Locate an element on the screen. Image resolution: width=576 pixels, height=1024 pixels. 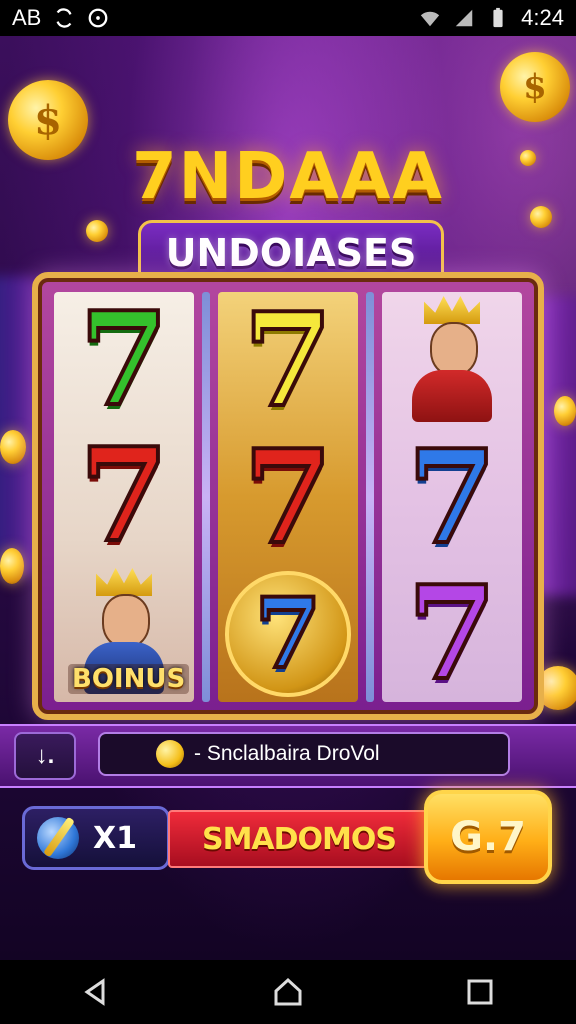
bet-icon is located at coordinates (58, 838).